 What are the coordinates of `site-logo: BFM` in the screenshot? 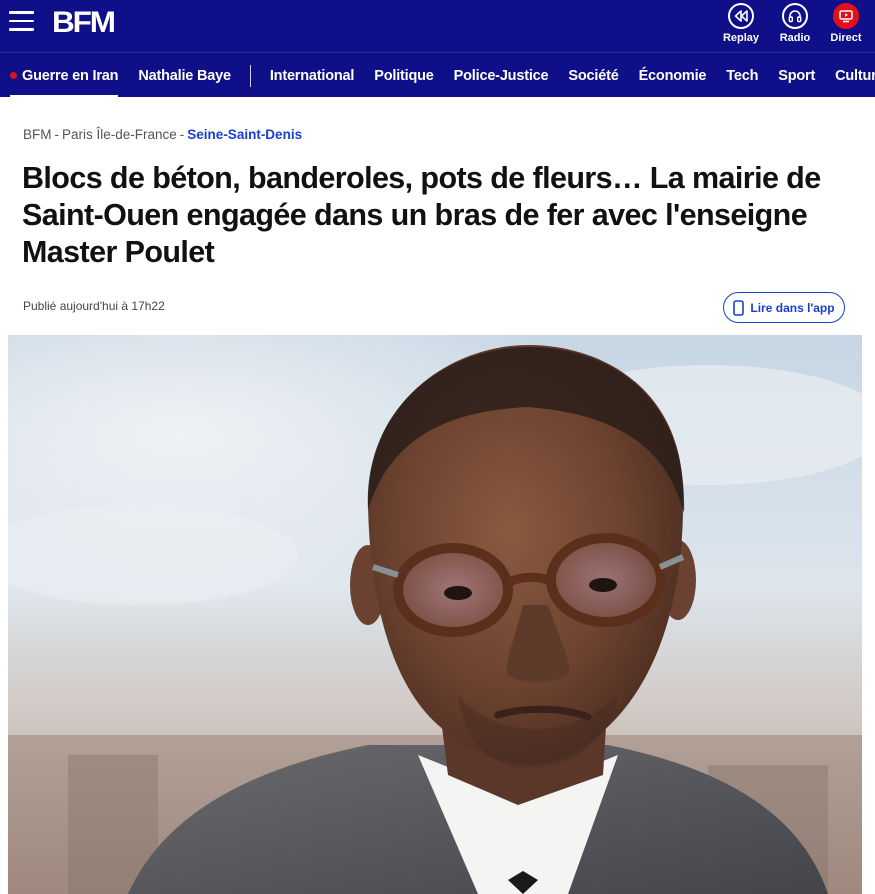 It's located at (84, 23).